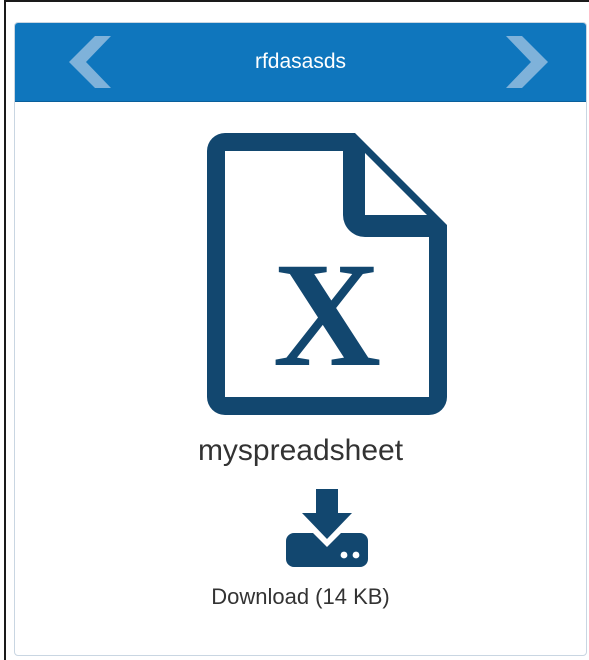  Describe the element at coordinates (300, 450) in the screenshot. I see `file-name: myspreadsheet` at that location.